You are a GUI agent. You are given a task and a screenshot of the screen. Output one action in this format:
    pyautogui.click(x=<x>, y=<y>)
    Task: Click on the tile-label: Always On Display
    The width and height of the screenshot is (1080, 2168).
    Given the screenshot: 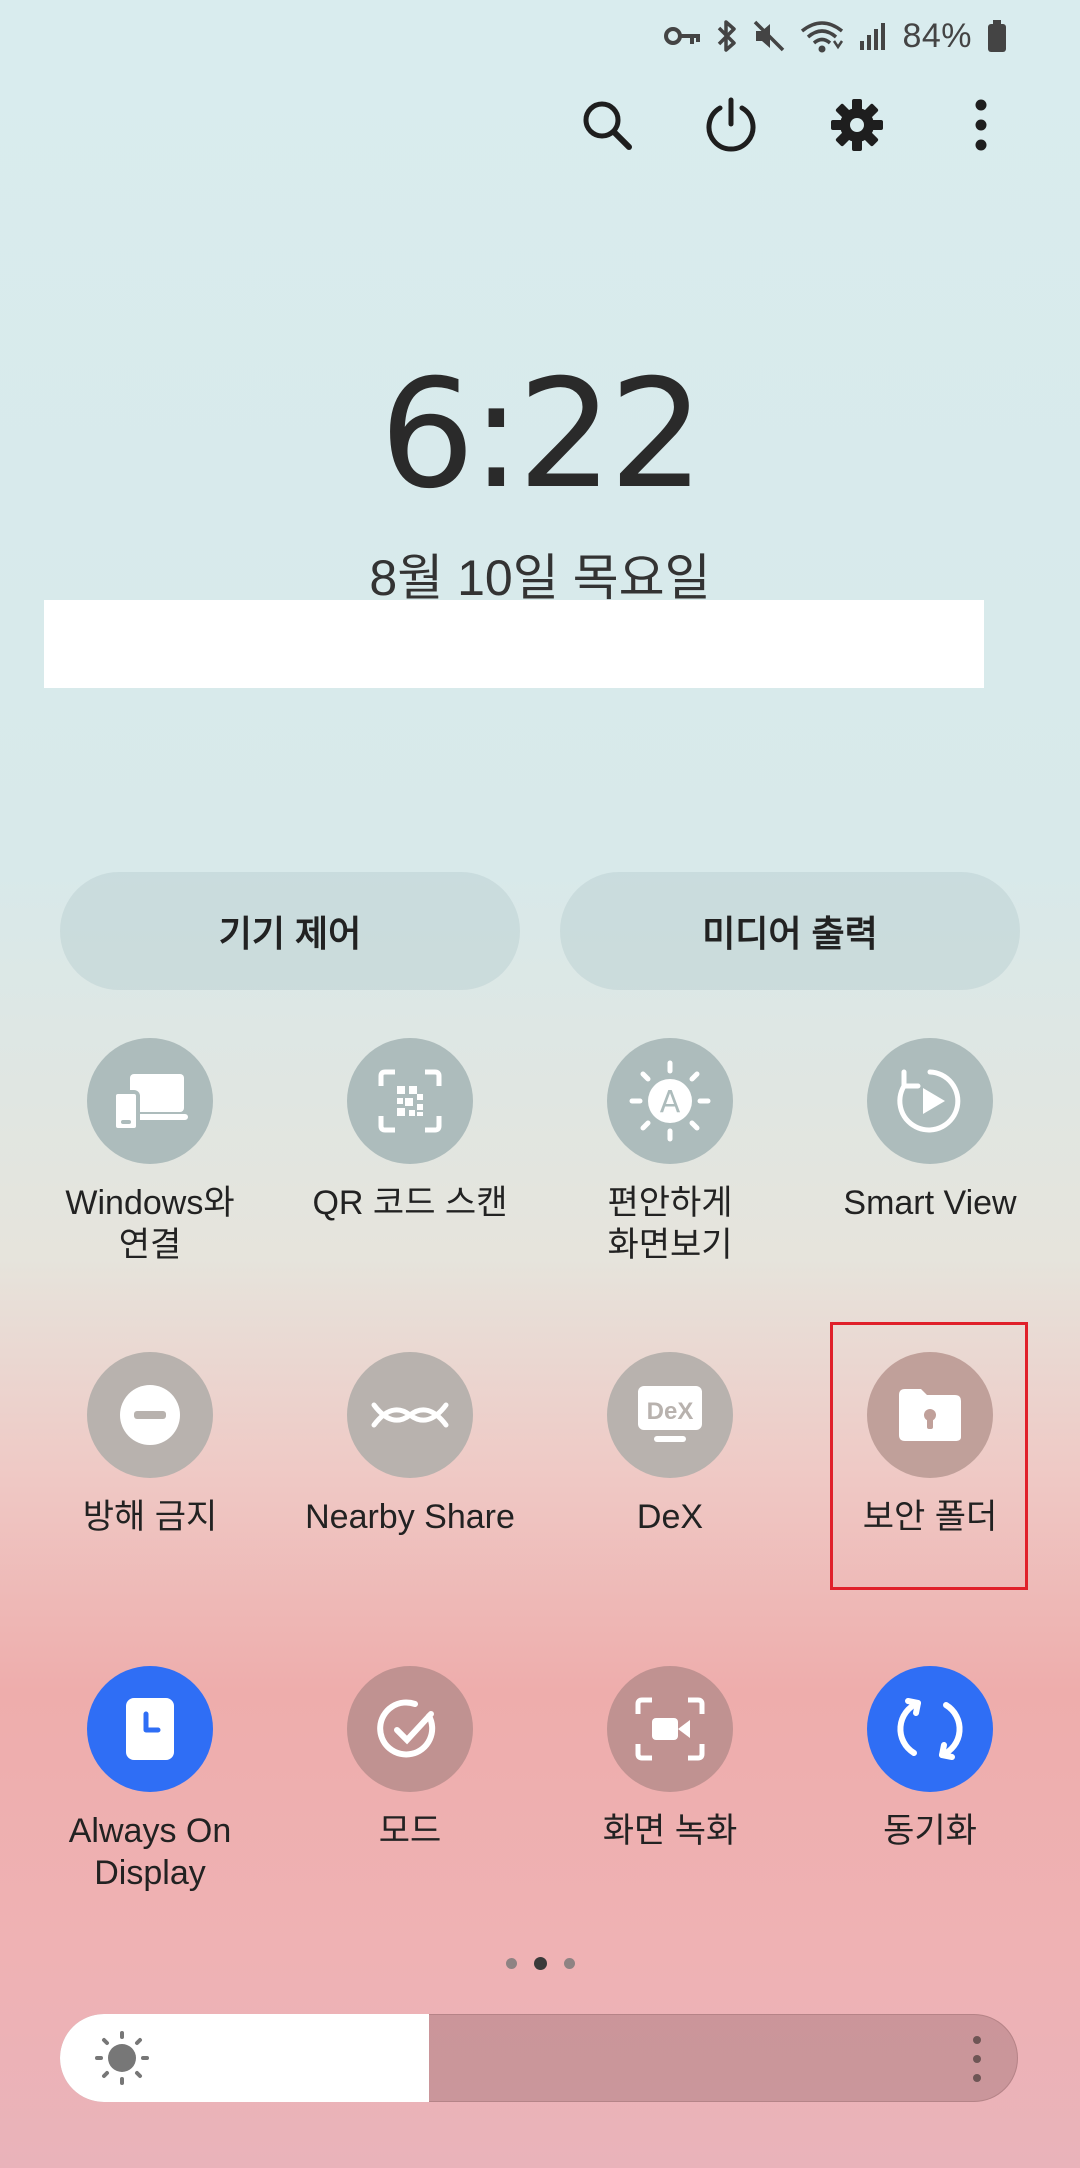 What is the action you would take?
    pyautogui.click(x=150, y=1852)
    